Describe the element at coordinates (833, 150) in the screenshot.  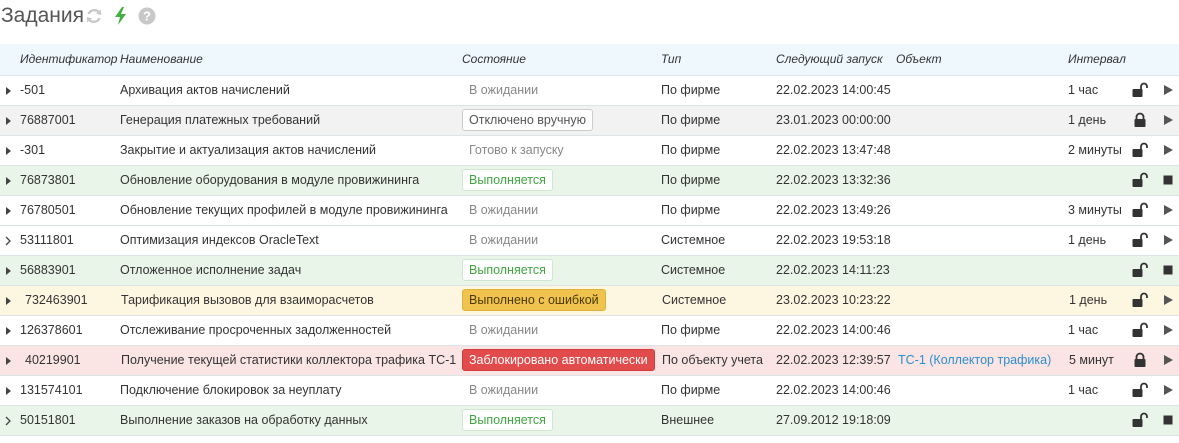
I see `job-next-run: 22.02.2023 13:47:48` at that location.